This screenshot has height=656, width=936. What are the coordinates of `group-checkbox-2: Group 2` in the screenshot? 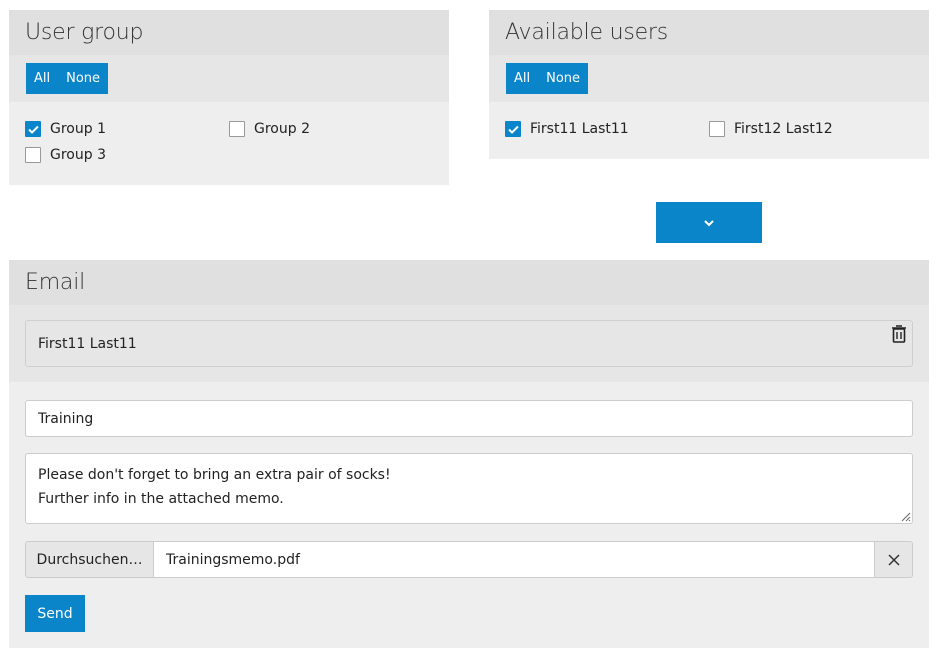 It's located at (269, 129).